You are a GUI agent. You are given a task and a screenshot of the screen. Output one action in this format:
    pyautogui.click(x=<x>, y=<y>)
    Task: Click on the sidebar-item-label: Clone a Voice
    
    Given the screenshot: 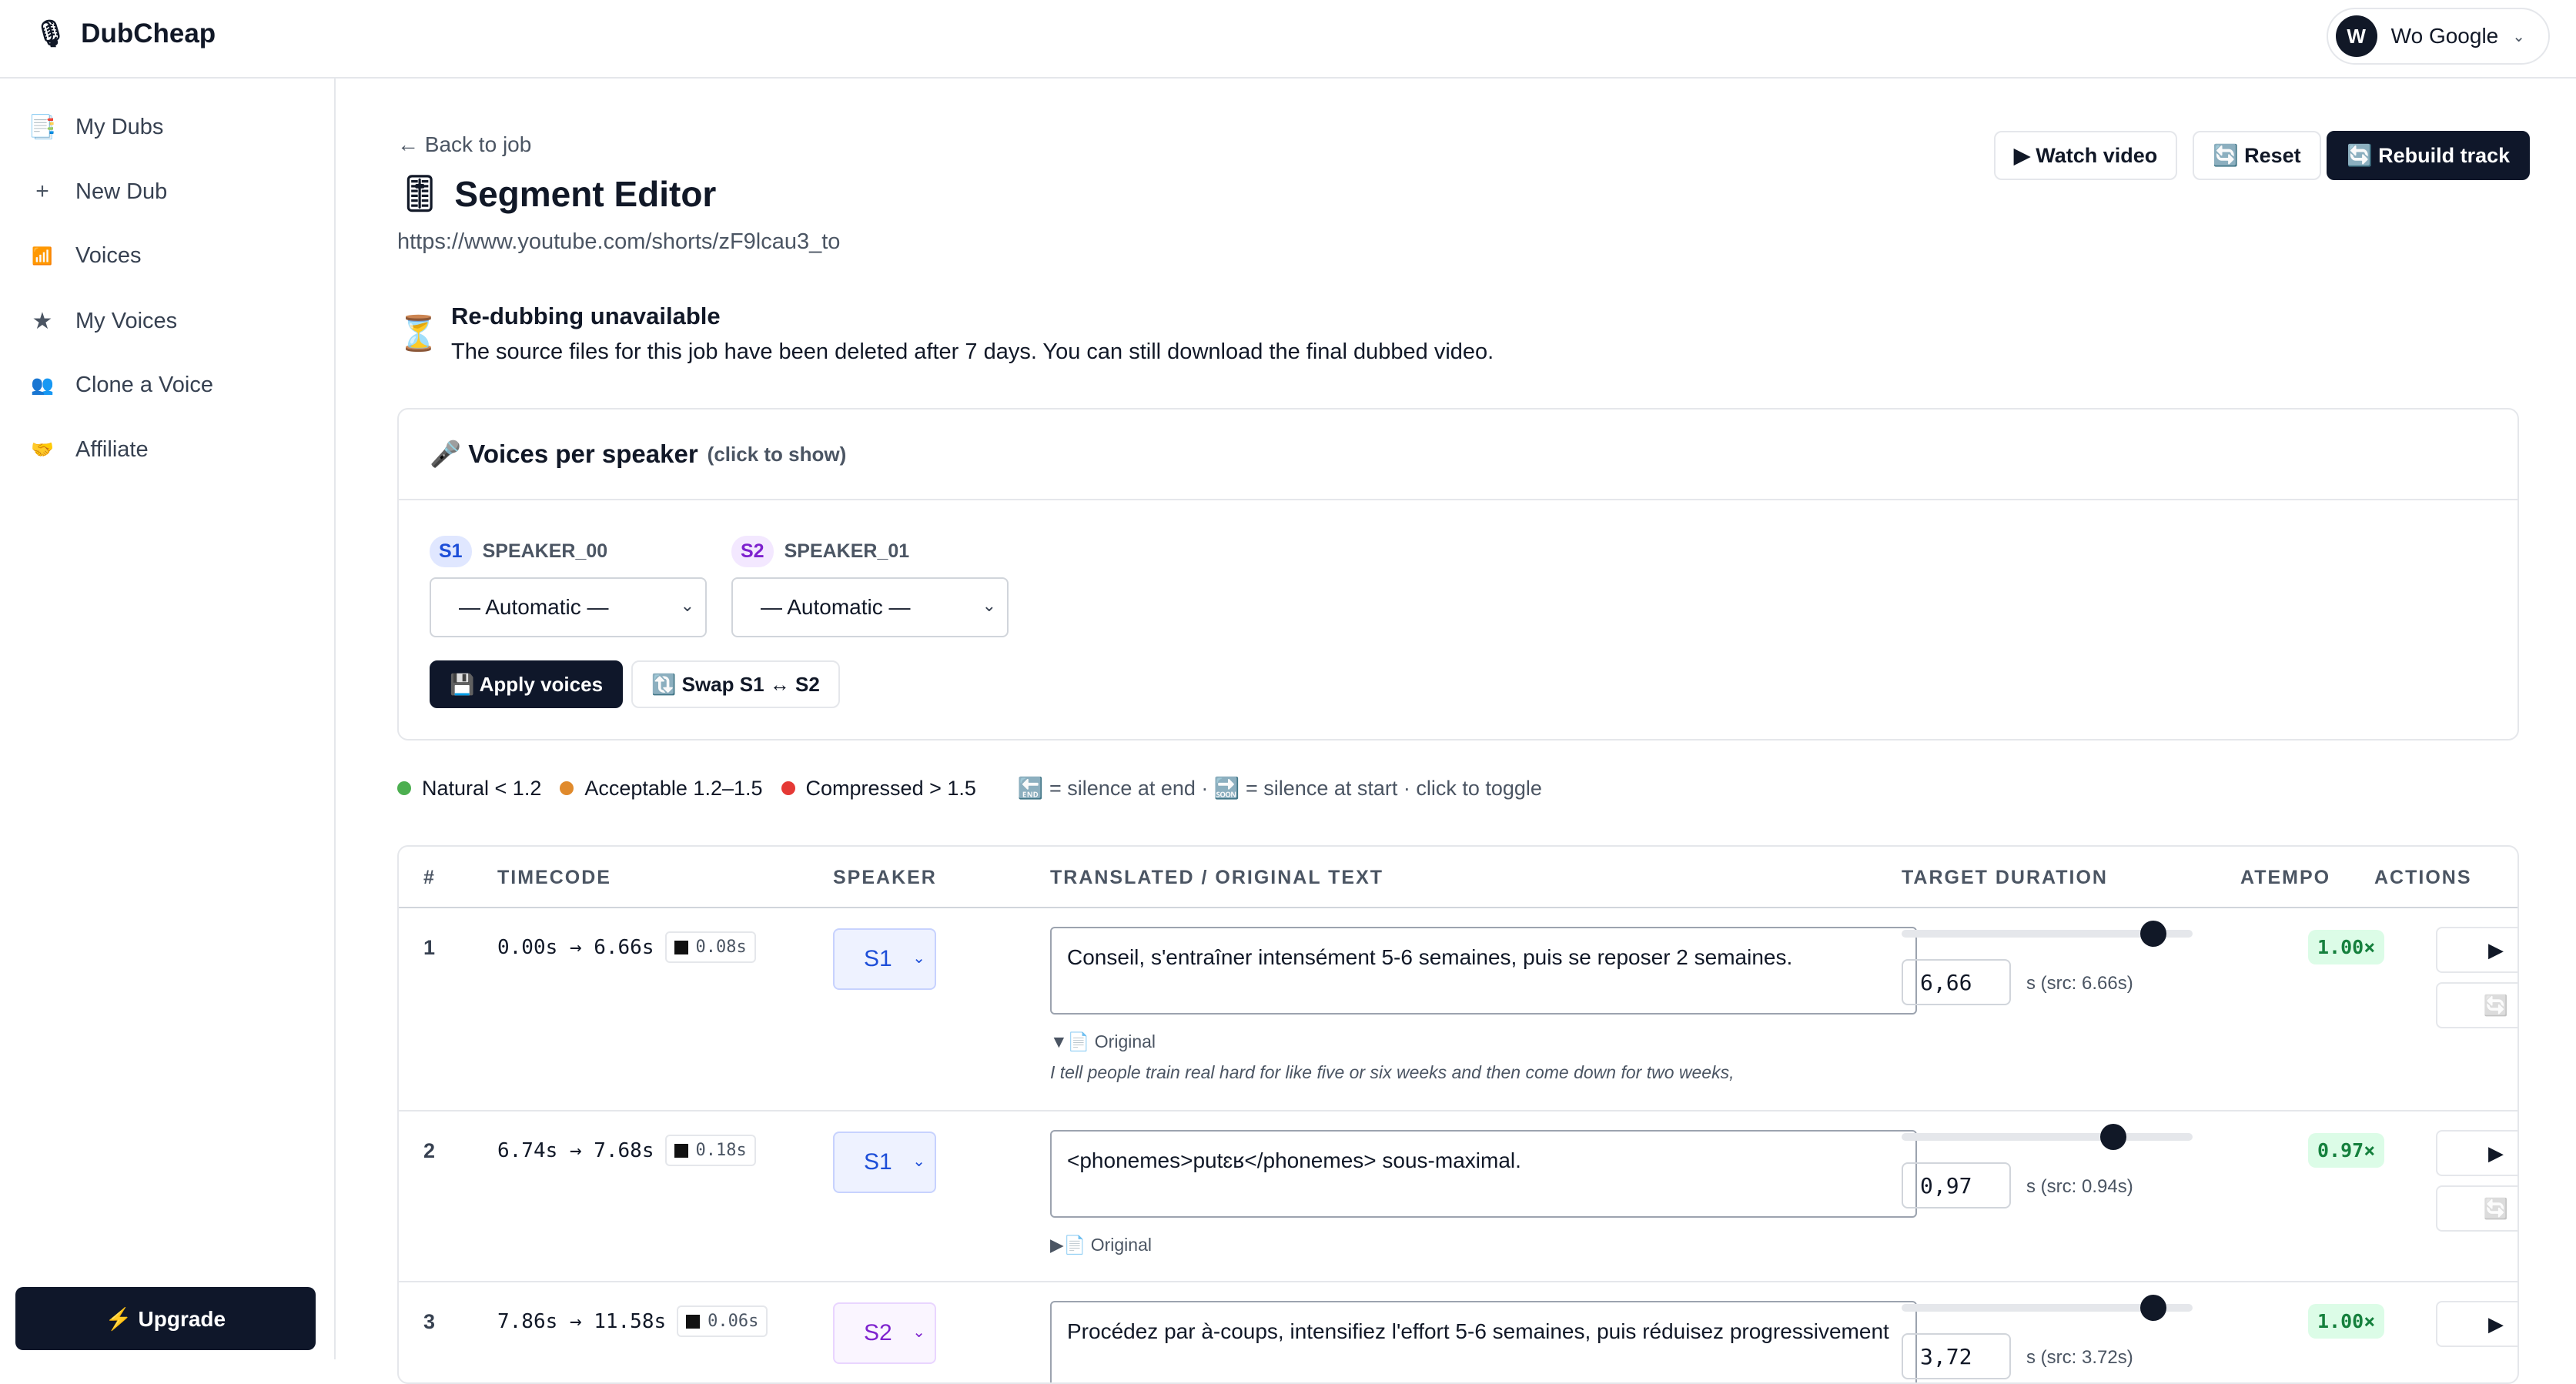 What is the action you would take?
    pyautogui.click(x=144, y=385)
    